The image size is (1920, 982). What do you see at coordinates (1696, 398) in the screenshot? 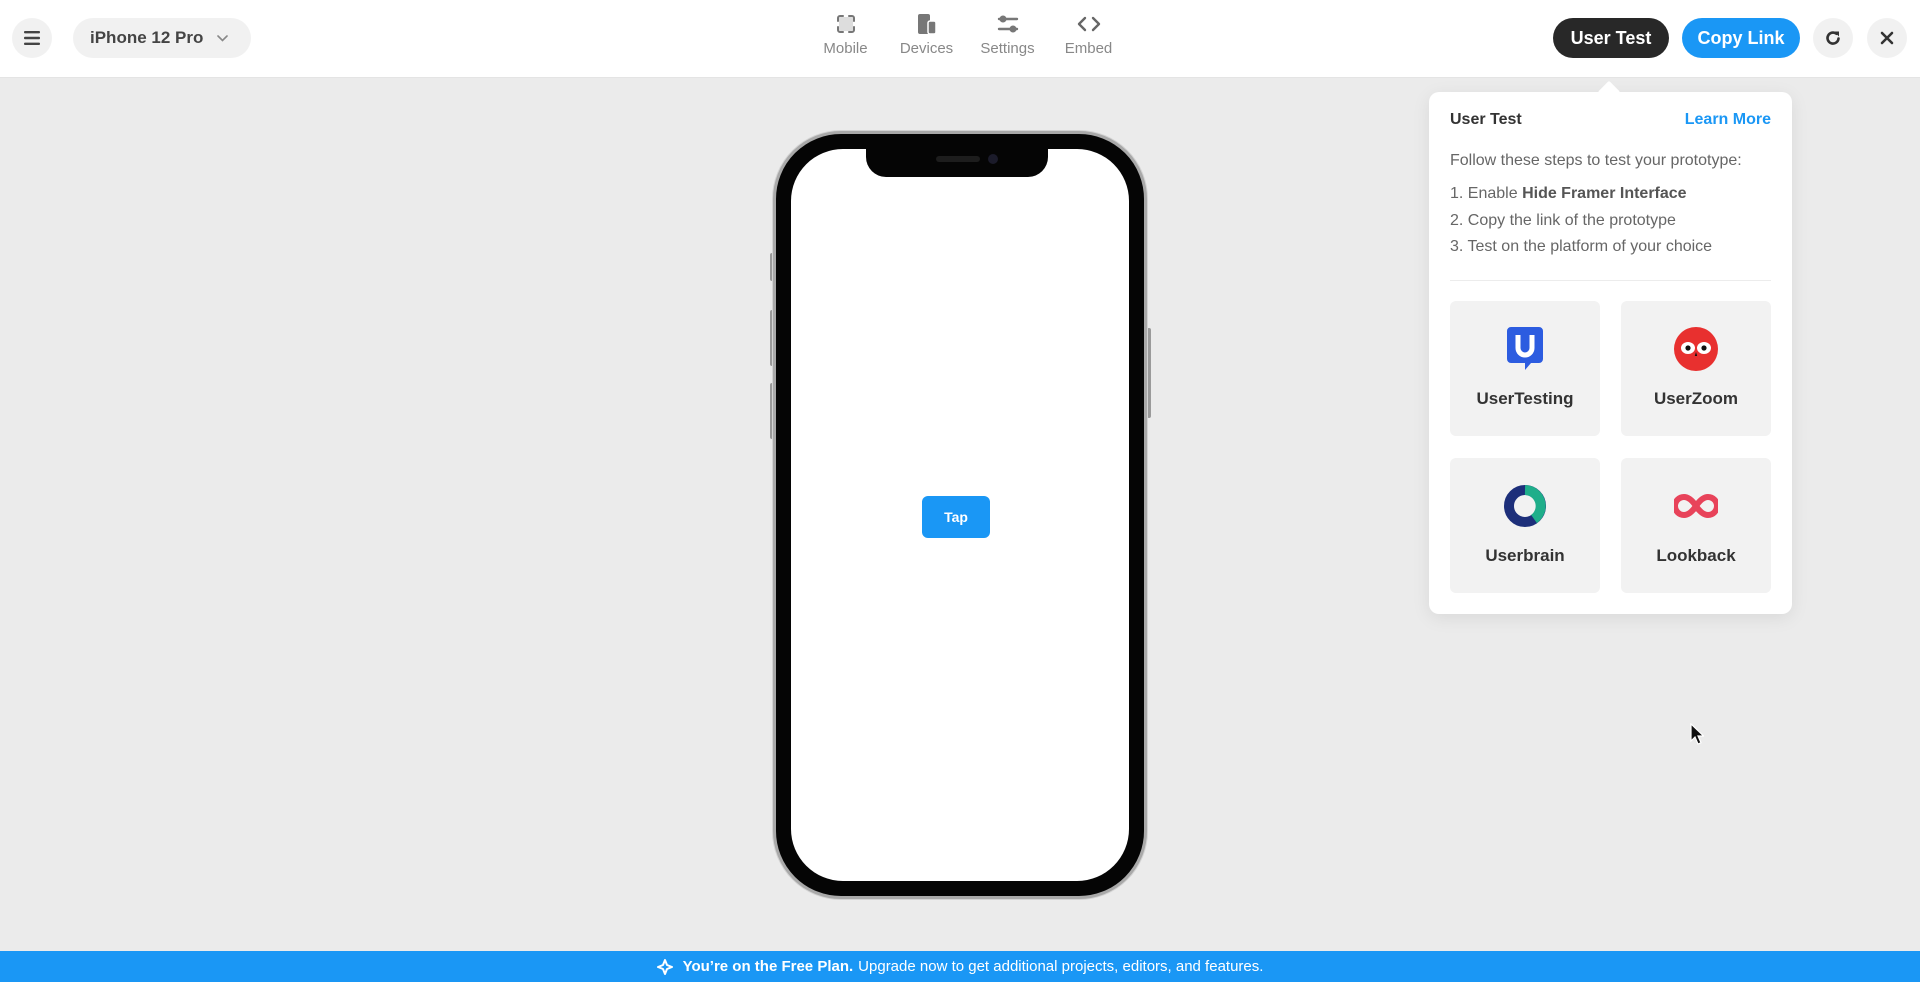
I see `platform-name: UserZoom` at bounding box center [1696, 398].